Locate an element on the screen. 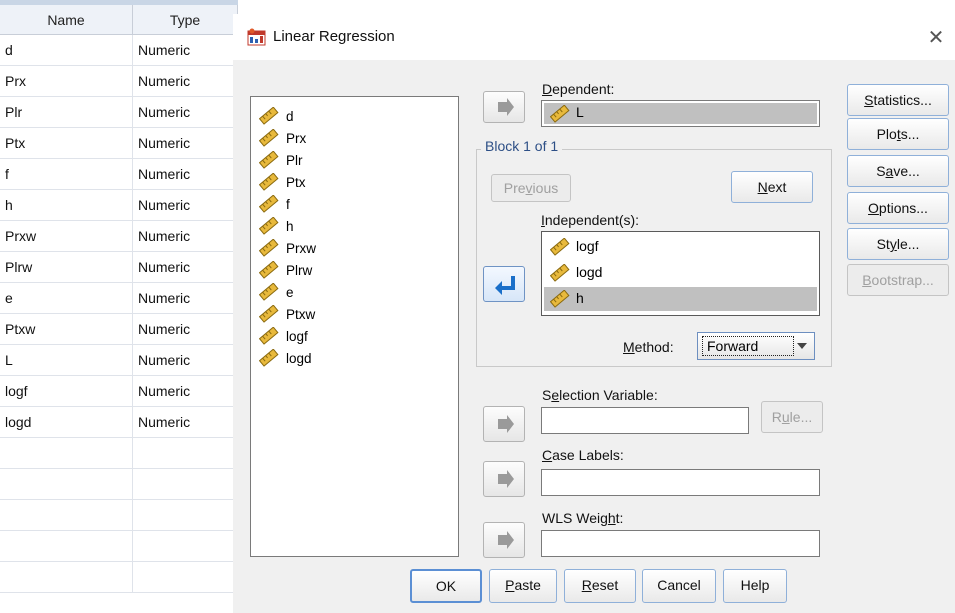 The image size is (955, 613). cancel-button: Cancel is located at coordinates (679, 586).